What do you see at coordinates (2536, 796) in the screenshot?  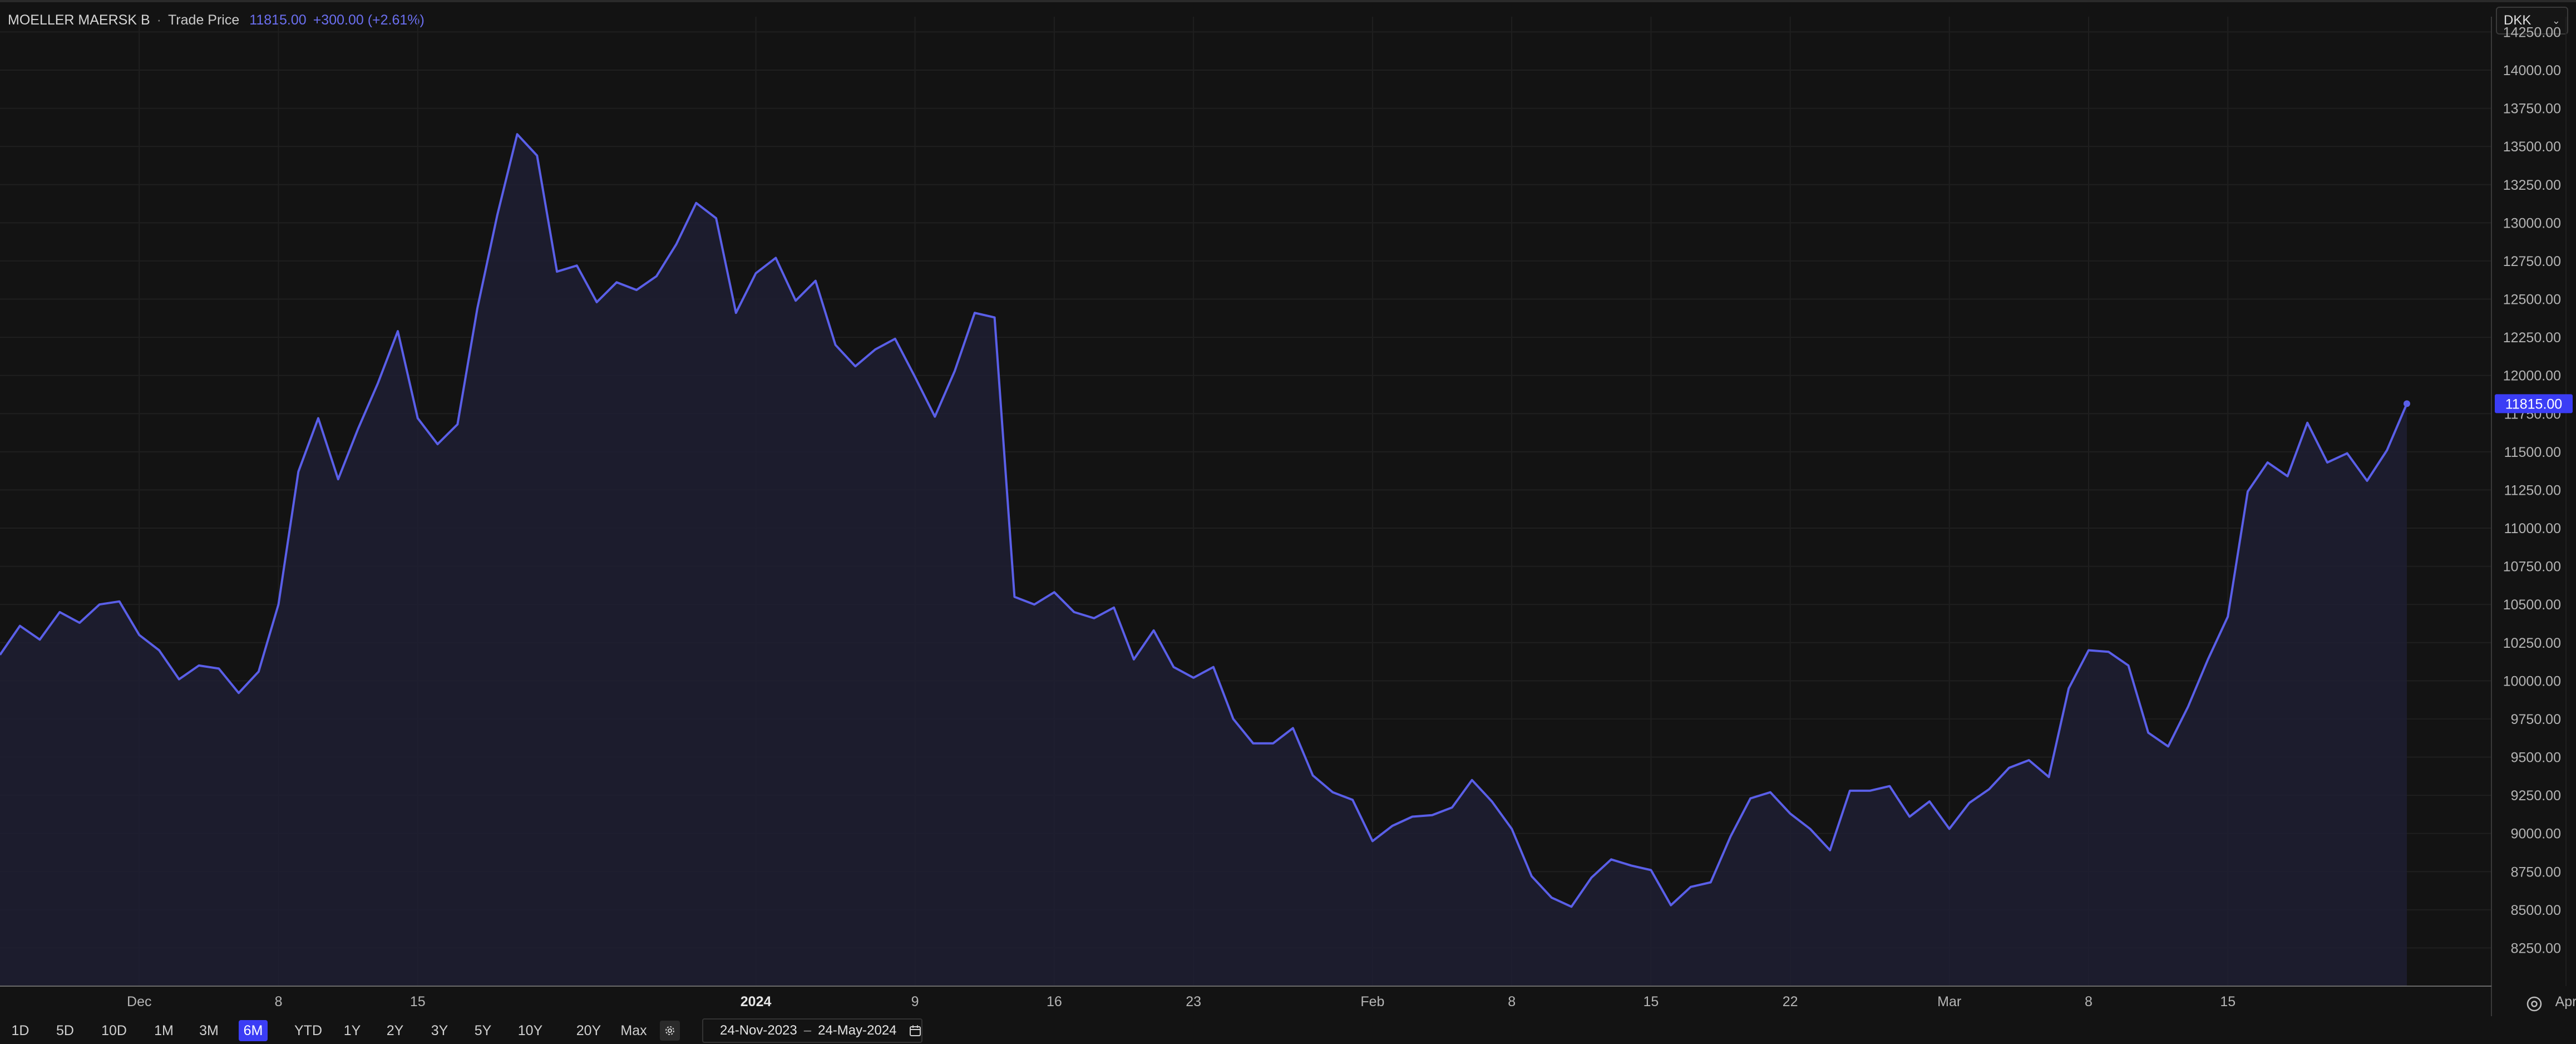 I see `y-tick-label: 9250.00` at bounding box center [2536, 796].